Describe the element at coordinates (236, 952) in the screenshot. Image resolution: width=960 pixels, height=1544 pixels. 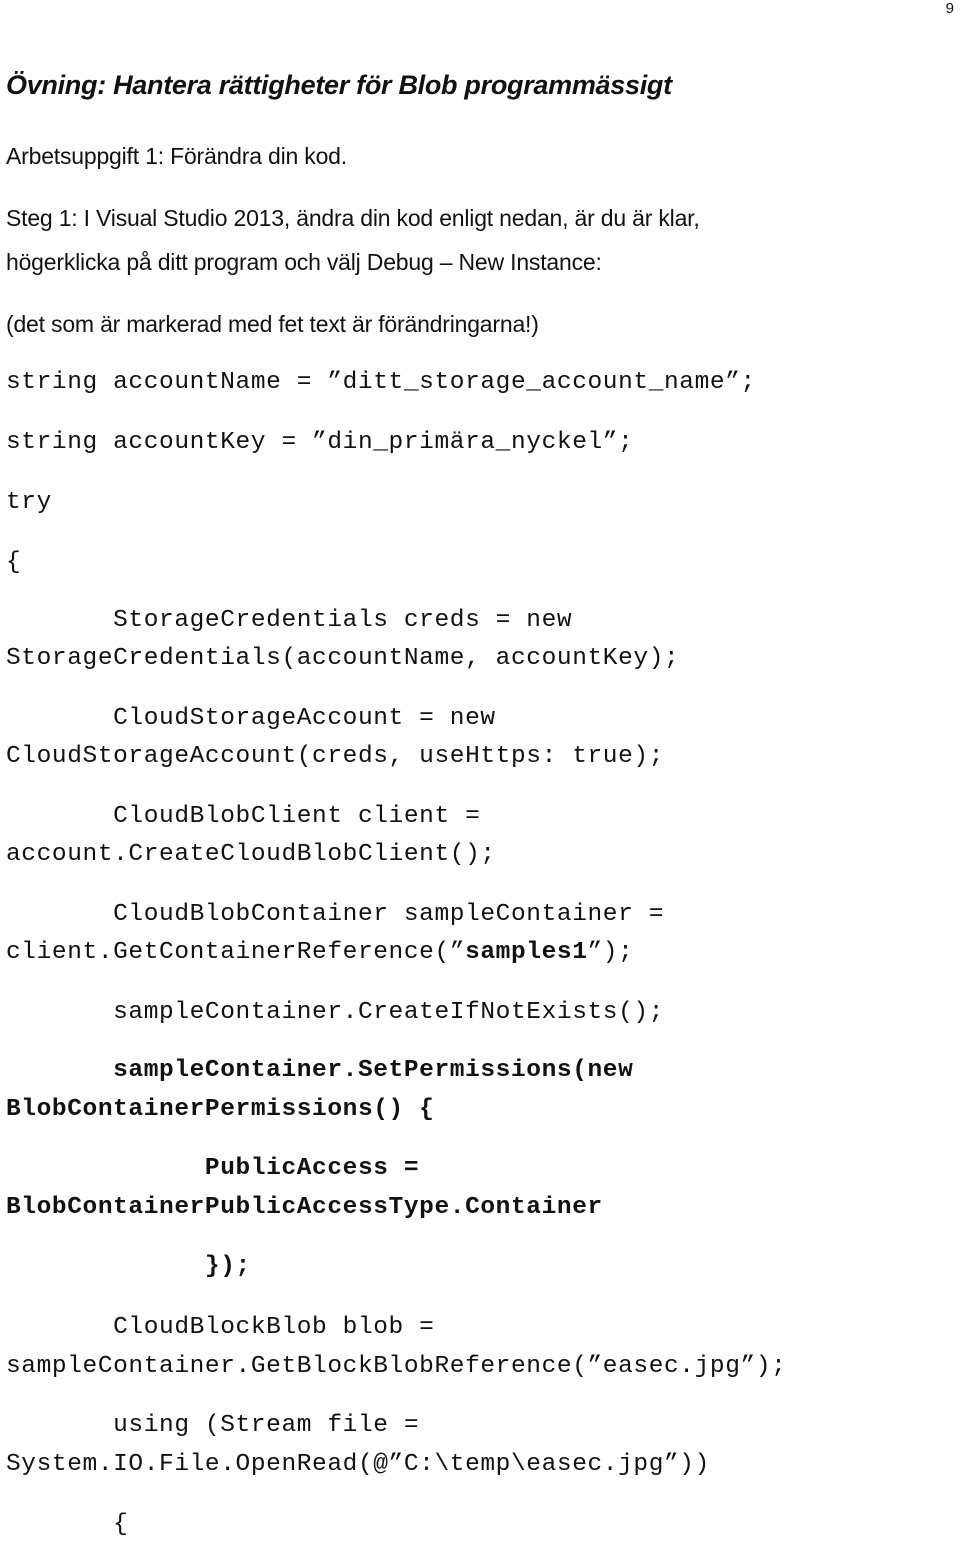
I see `code-text: client.GetContainerReference(”` at that location.